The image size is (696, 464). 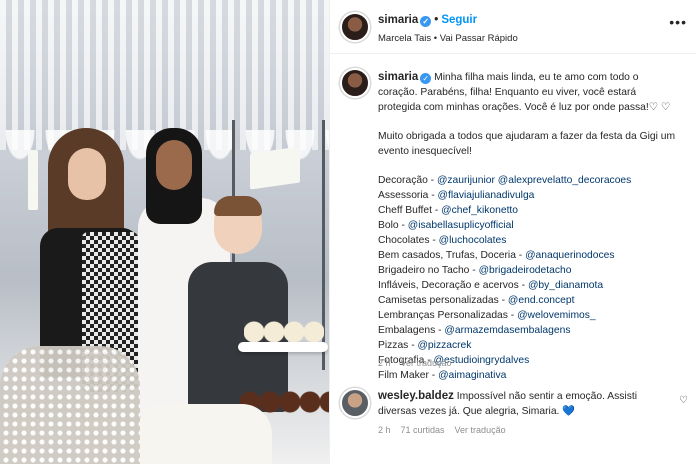 What do you see at coordinates (448, 315) in the screenshot?
I see `credit-label: Lembranças Personalizadas -` at bounding box center [448, 315].